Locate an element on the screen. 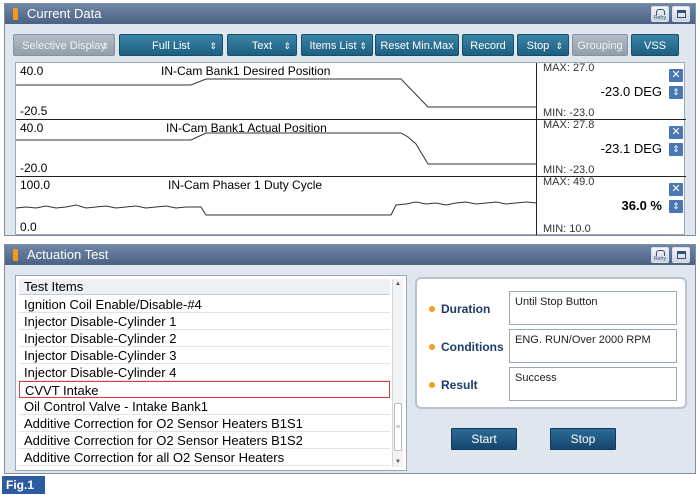 This screenshot has width=700, height=495. start-button: Start is located at coordinates (484, 439).